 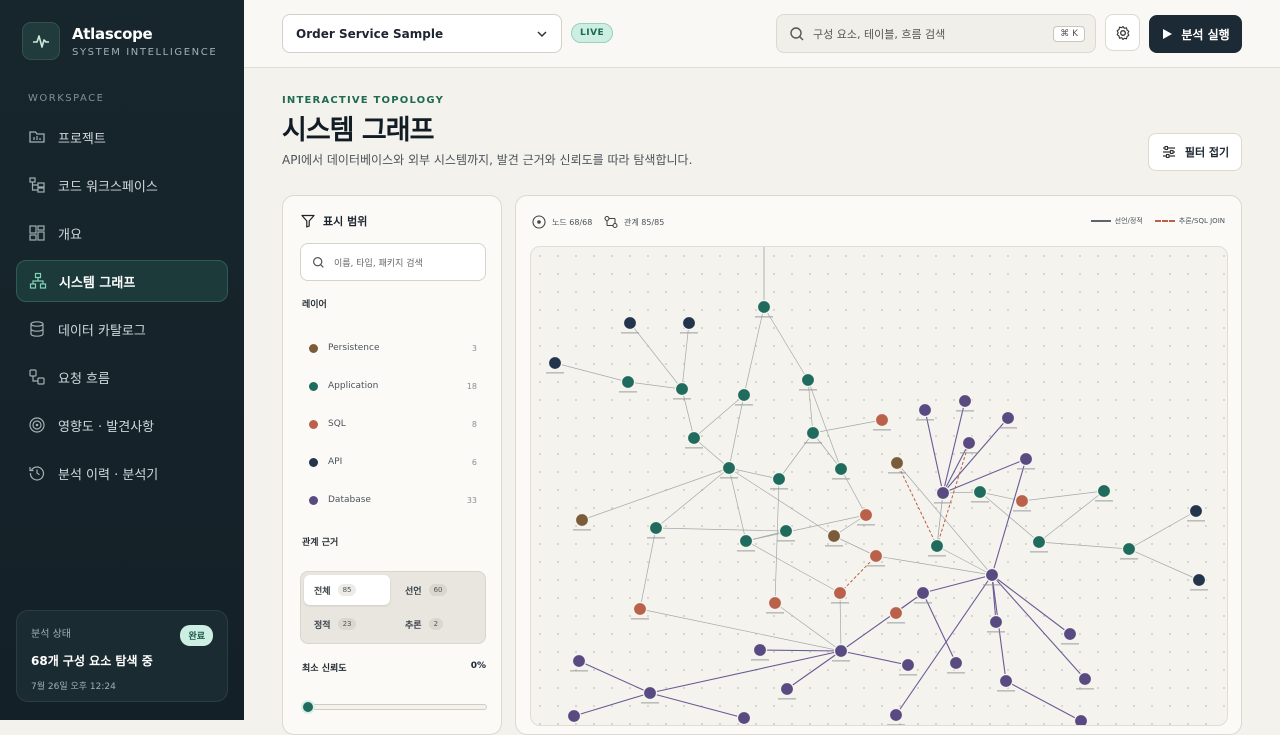 What do you see at coordinates (122, 185) in the screenshot?
I see `sidebar-item-code-workspace: 코드 워크스페이스` at bounding box center [122, 185].